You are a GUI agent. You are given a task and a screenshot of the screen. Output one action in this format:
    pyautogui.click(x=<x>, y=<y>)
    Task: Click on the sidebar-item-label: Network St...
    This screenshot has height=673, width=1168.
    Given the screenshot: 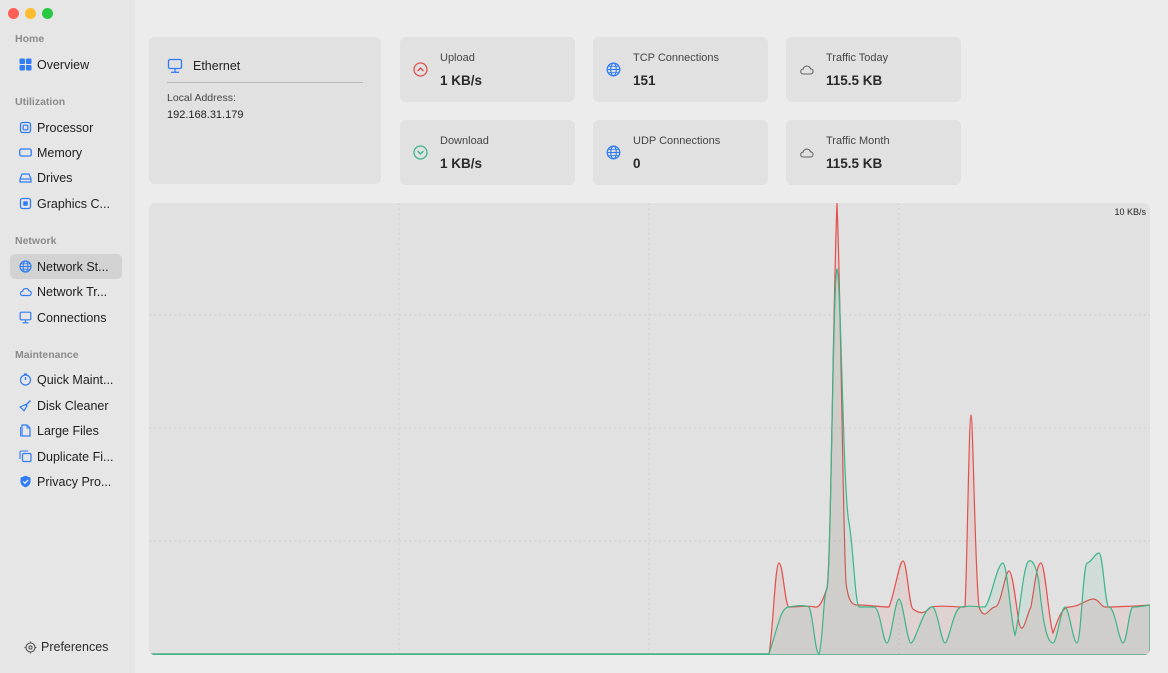 What is the action you would take?
    pyautogui.click(x=73, y=266)
    